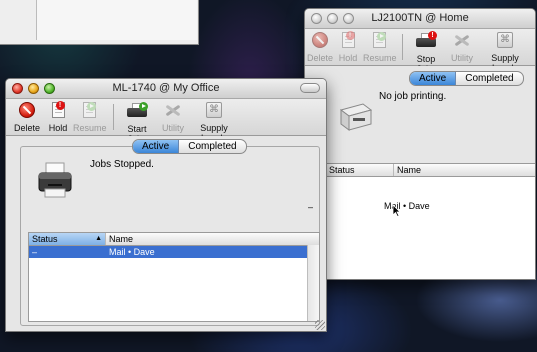  Describe the element at coordinates (122, 164) in the screenshot. I see `printer-status: Jobs Stopped.` at that location.